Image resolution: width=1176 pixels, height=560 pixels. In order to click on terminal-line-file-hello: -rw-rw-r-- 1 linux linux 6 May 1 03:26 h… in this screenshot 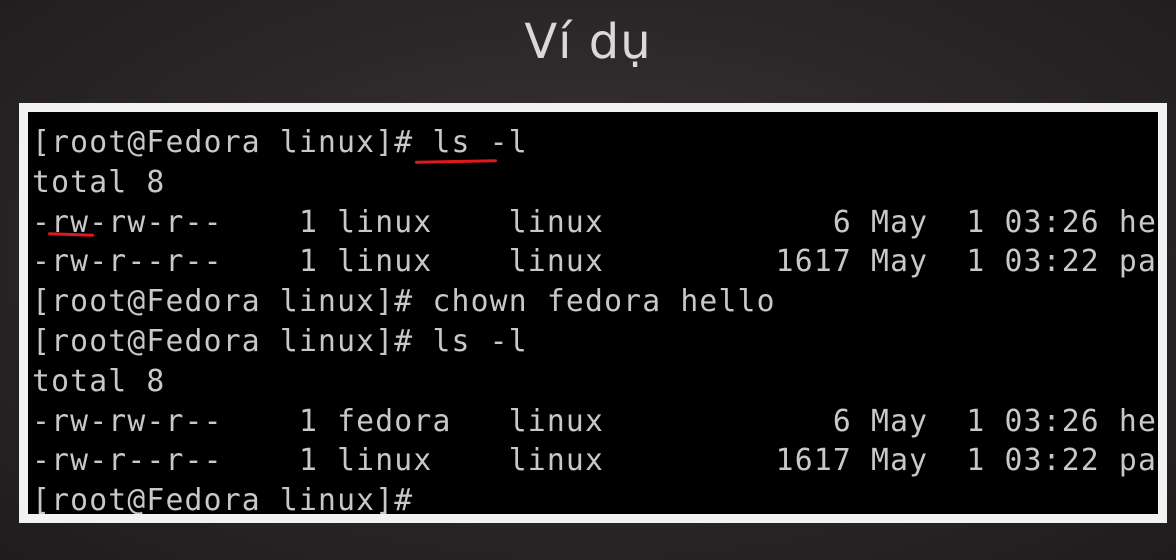, I will do `click(595, 222)`.